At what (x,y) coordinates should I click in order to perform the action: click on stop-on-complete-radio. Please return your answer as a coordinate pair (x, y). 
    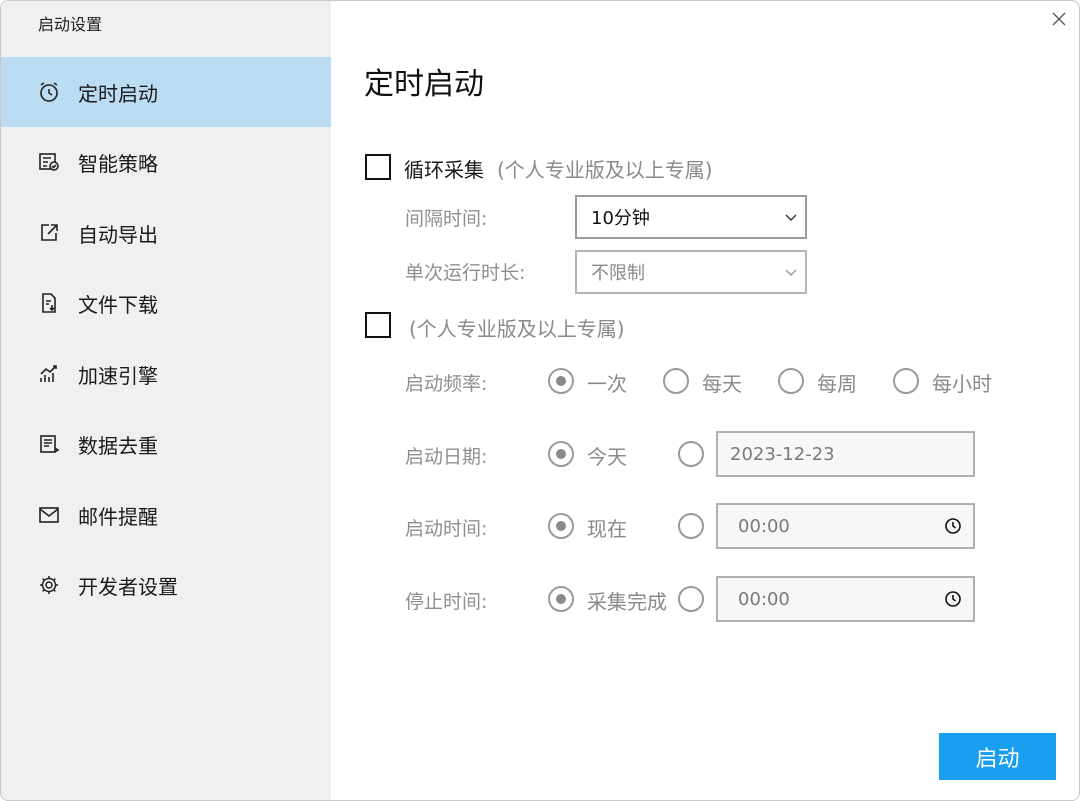
    Looking at the image, I should click on (561, 599).